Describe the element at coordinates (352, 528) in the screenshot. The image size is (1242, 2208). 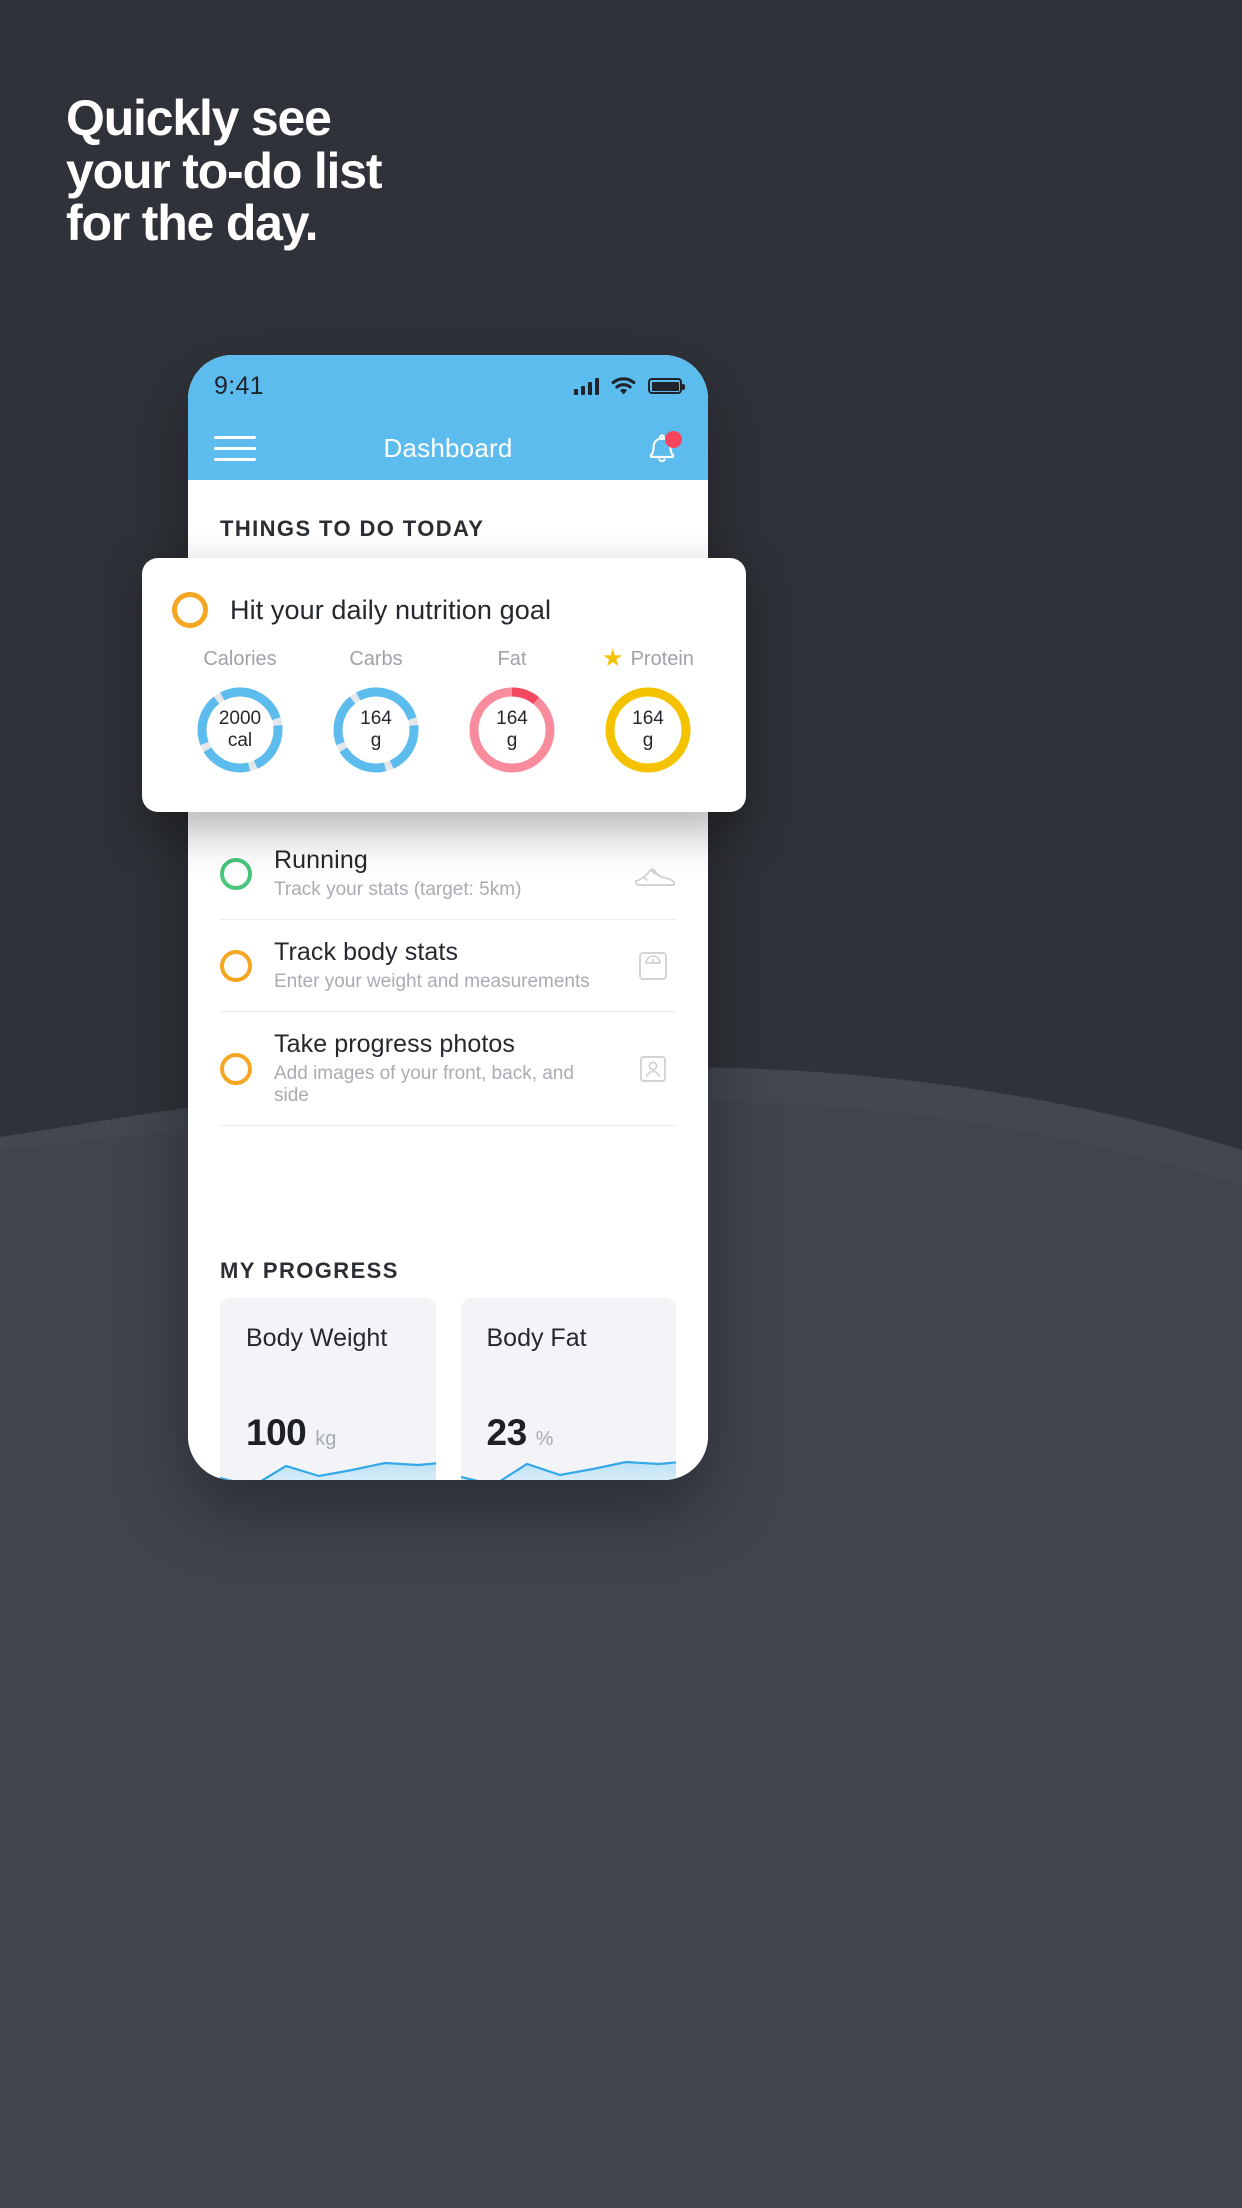
I see `todo-section-heading: THINGS TO DO TODAY` at that location.